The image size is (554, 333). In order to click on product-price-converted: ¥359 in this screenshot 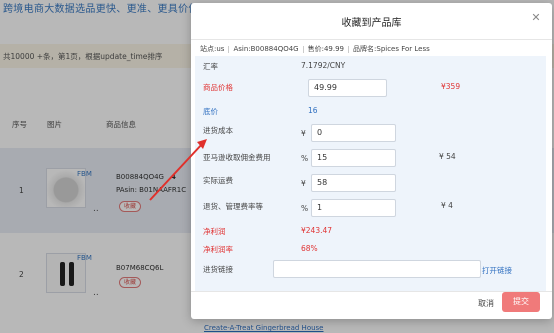, I will do `click(451, 86)`.